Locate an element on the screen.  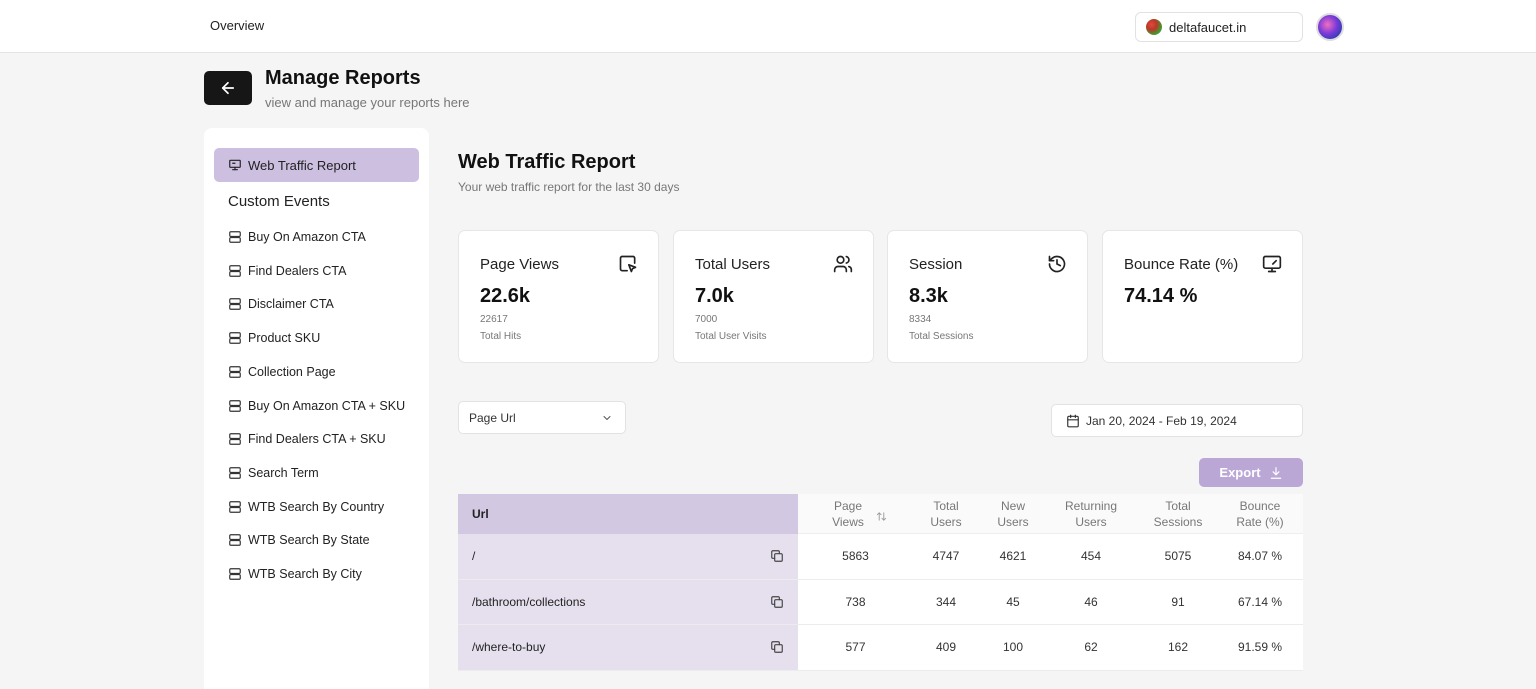
header-line-1: Bounce is located at coordinates (1260, 506).